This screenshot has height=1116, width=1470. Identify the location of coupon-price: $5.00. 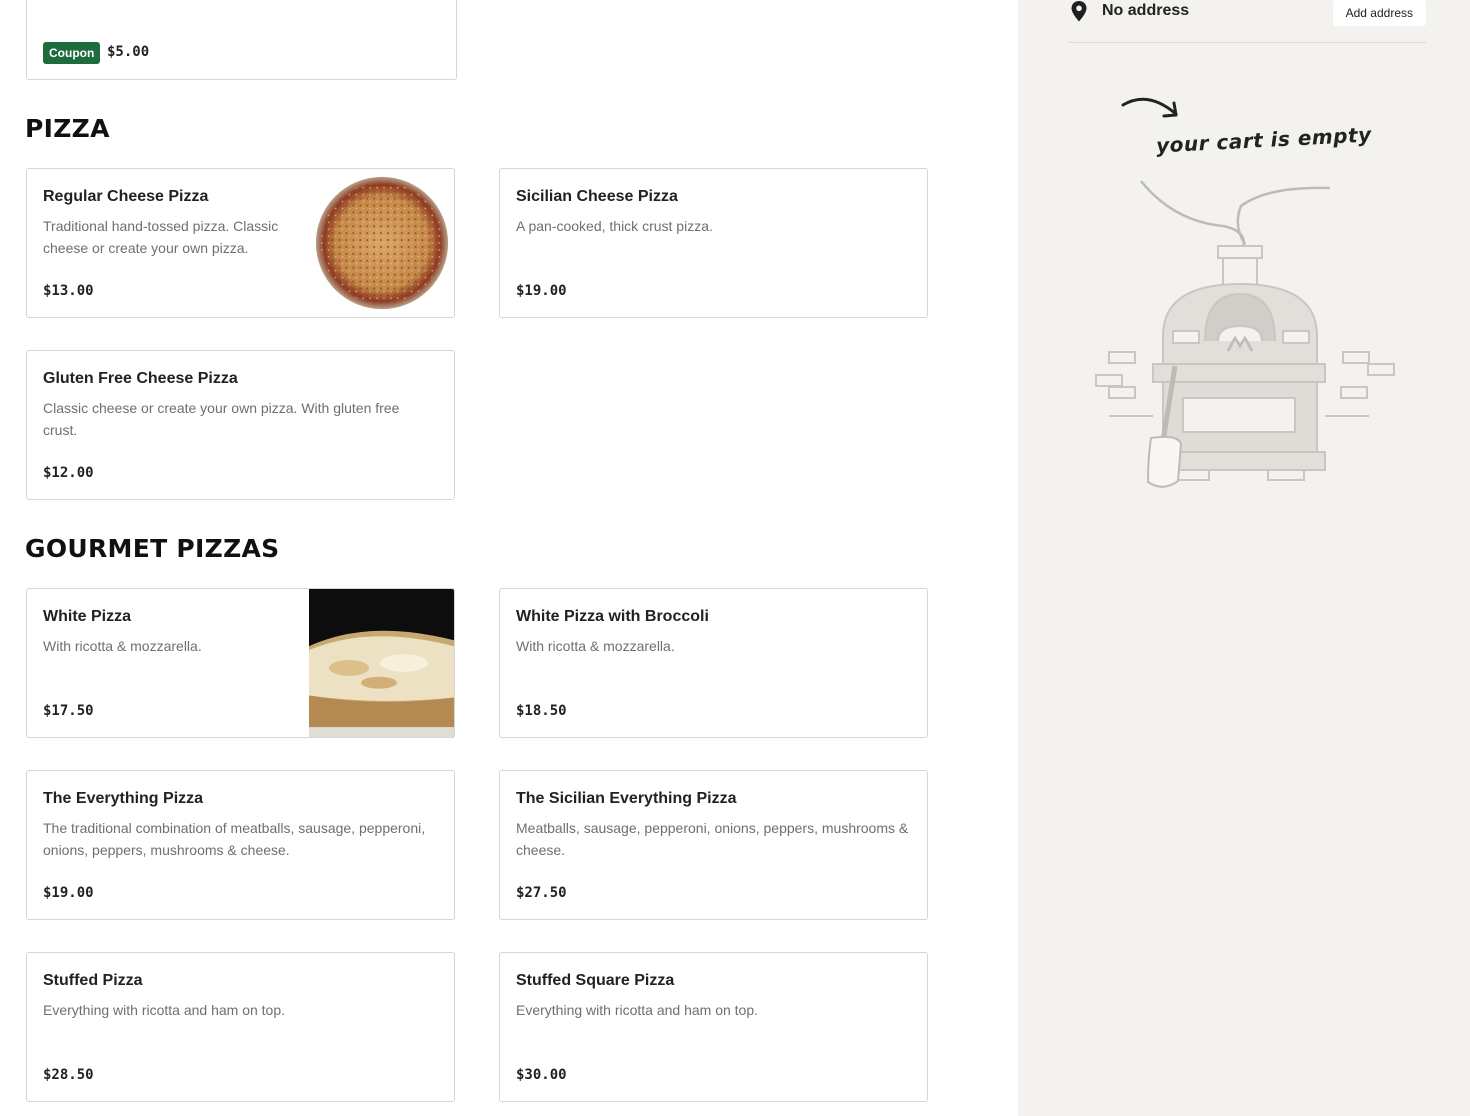
(128, 52).